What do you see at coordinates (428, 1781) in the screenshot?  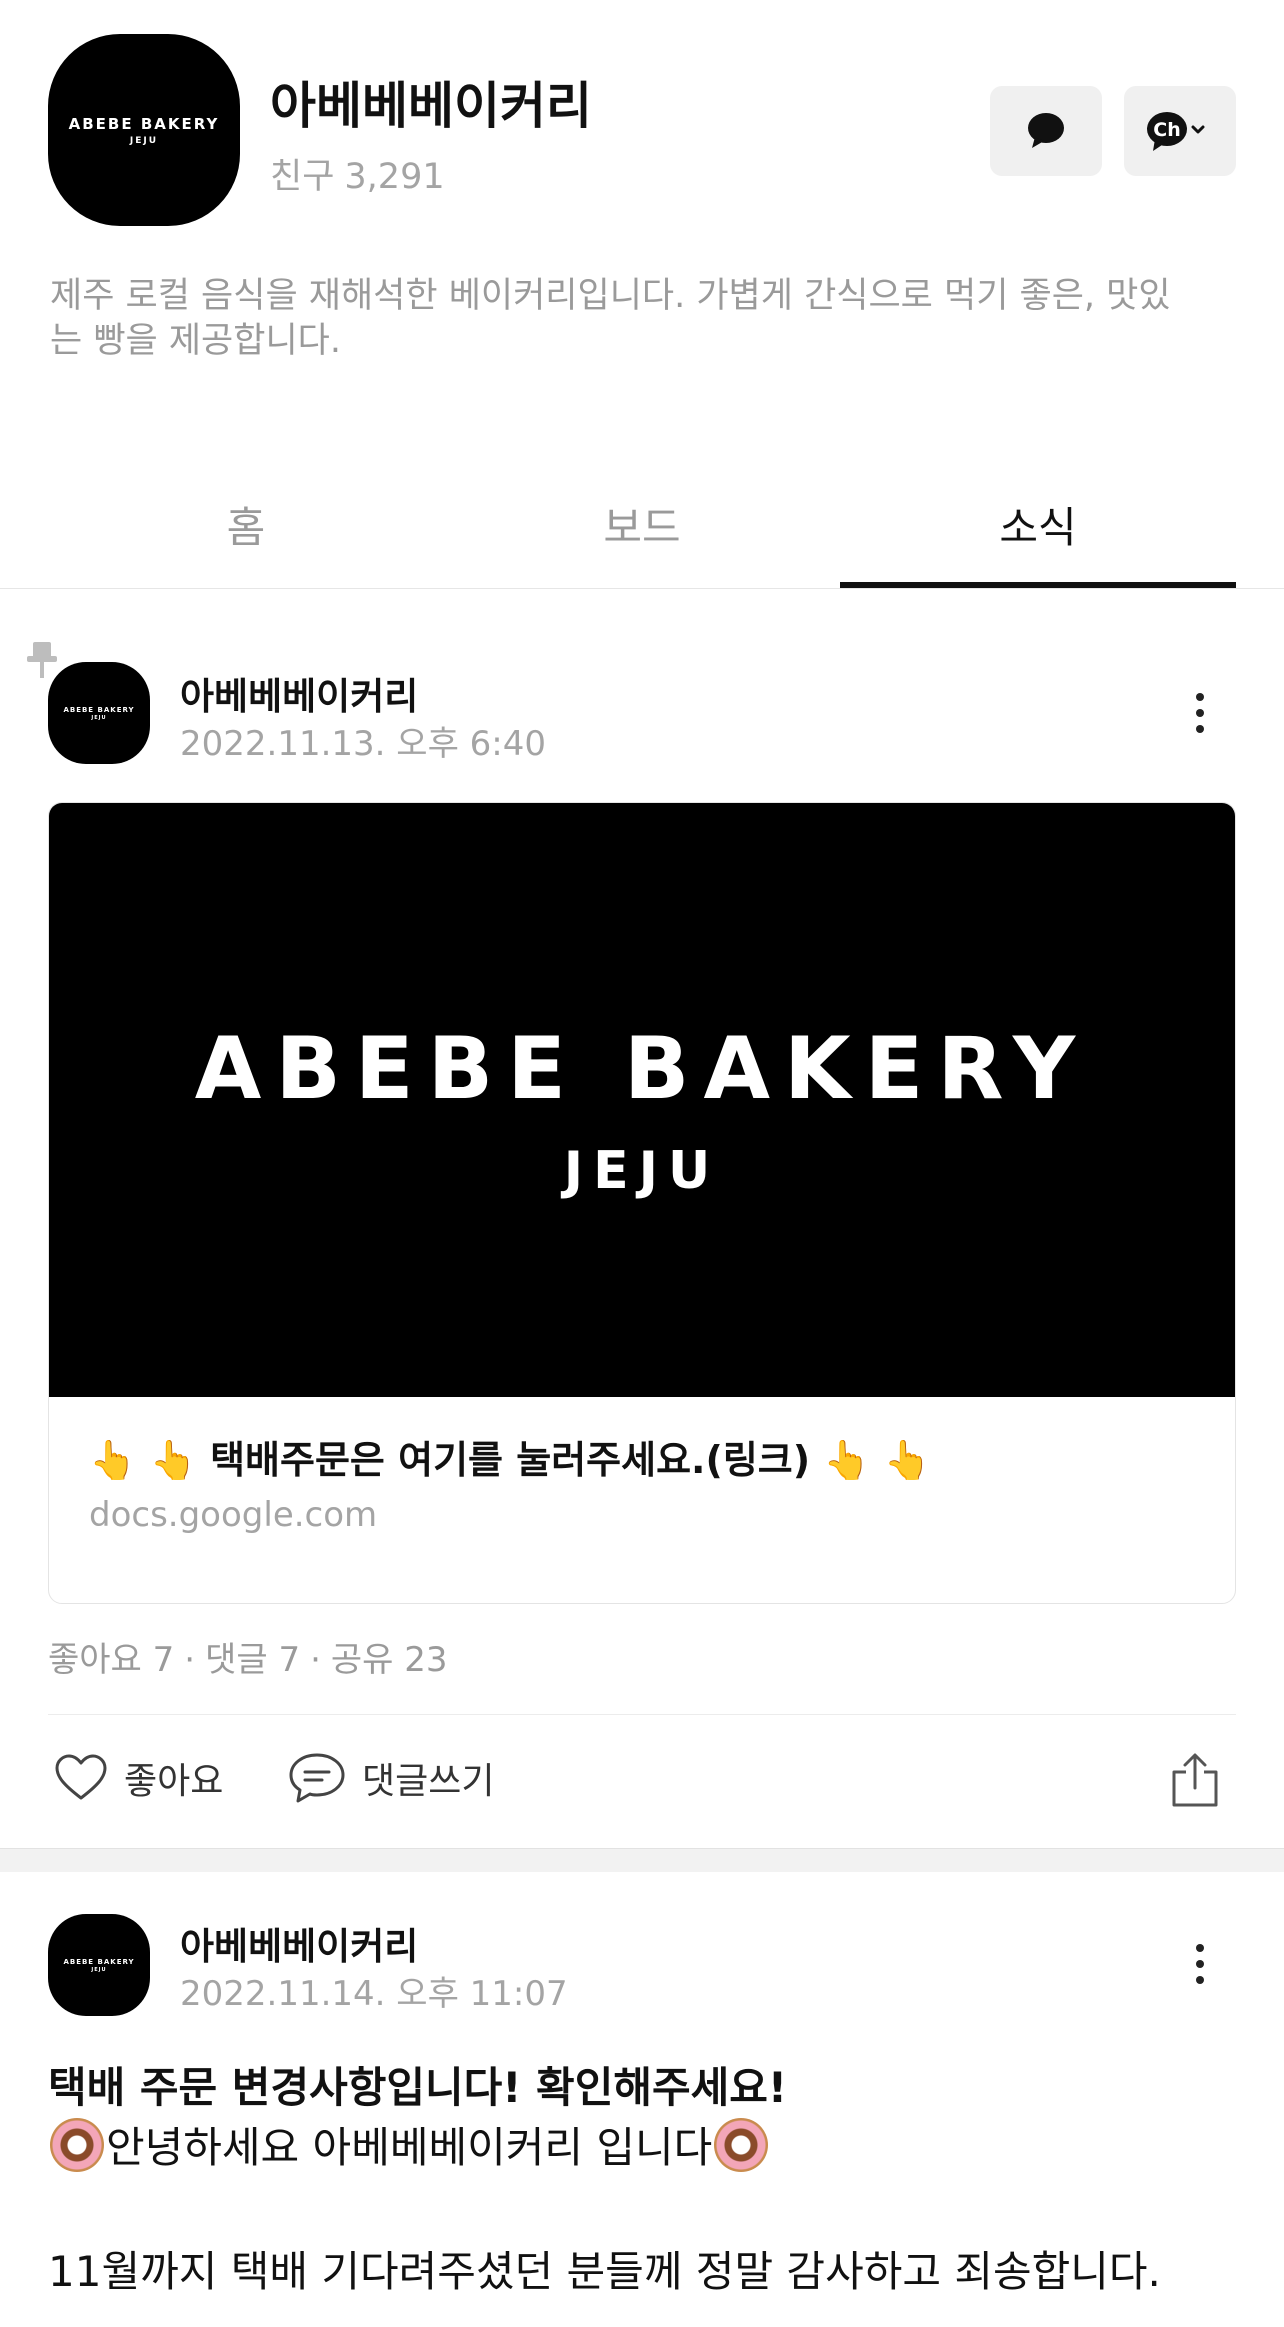 I see `comment-label: 댓글쓰기` at bounding box center [428, 1781].